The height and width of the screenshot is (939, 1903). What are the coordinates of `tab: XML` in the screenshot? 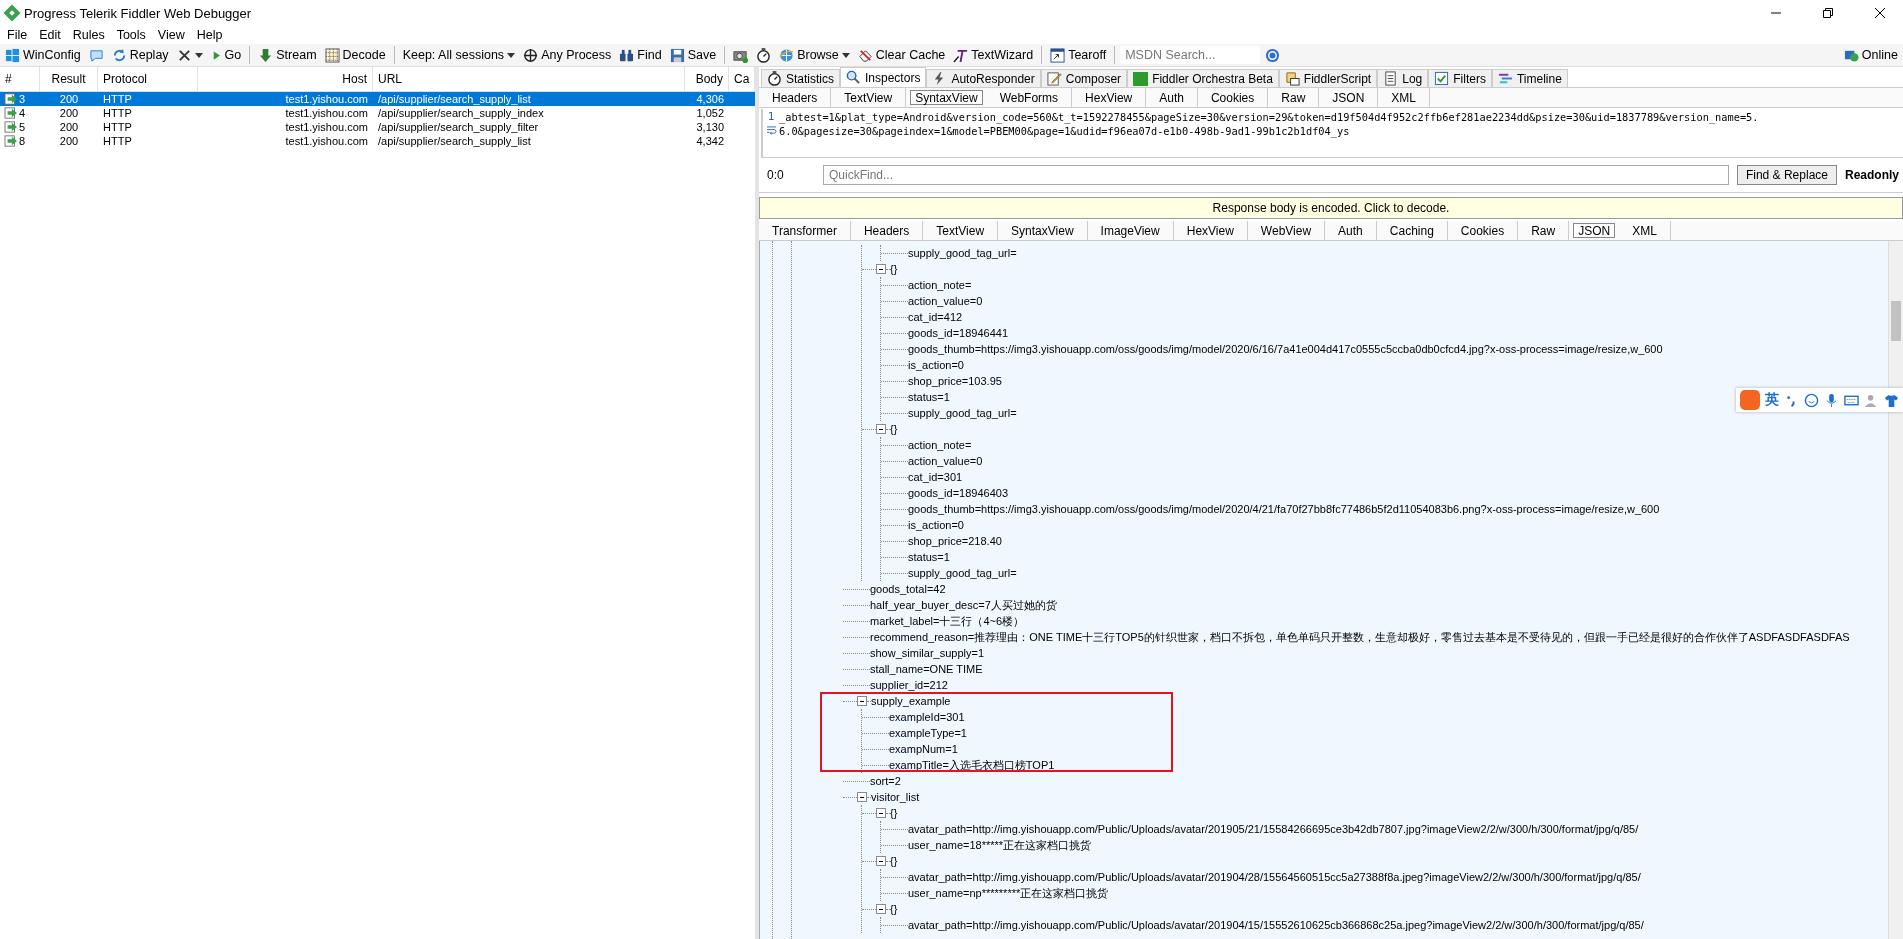 It's located at (1645, 230).